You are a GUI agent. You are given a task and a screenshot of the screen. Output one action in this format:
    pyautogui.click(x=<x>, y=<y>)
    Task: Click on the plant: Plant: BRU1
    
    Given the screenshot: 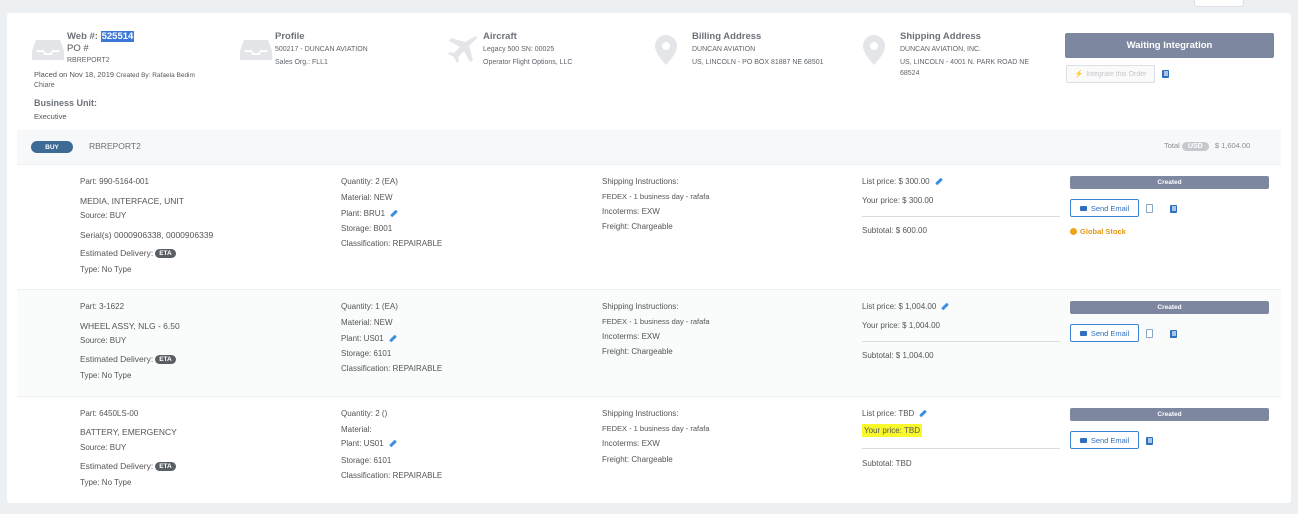 What is the action you would take?
    pyautogui.click(x=363, y=213)
    